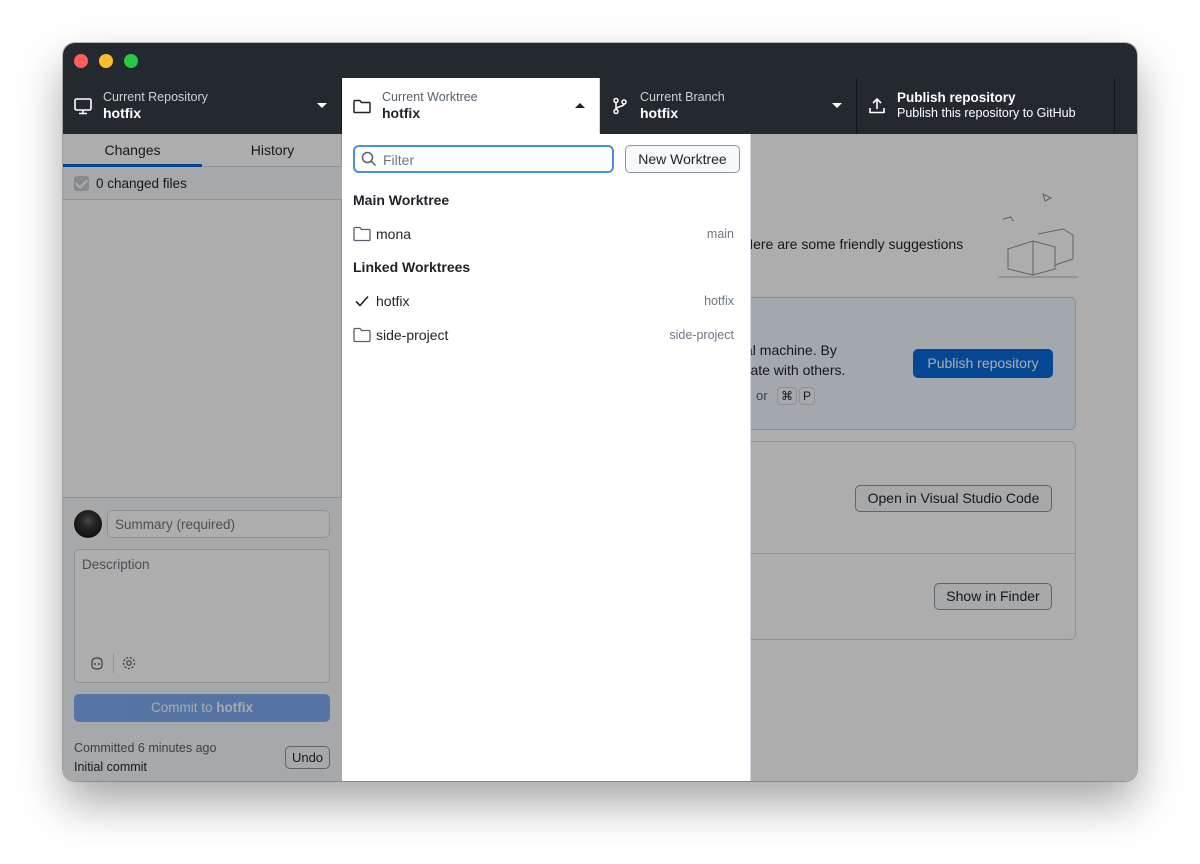 Image resolution: width=1200 pixels, height=864 pixels. Describe the element at coordinates (131, 61) in the screenshot. I see `zoom-window-button` at that location.